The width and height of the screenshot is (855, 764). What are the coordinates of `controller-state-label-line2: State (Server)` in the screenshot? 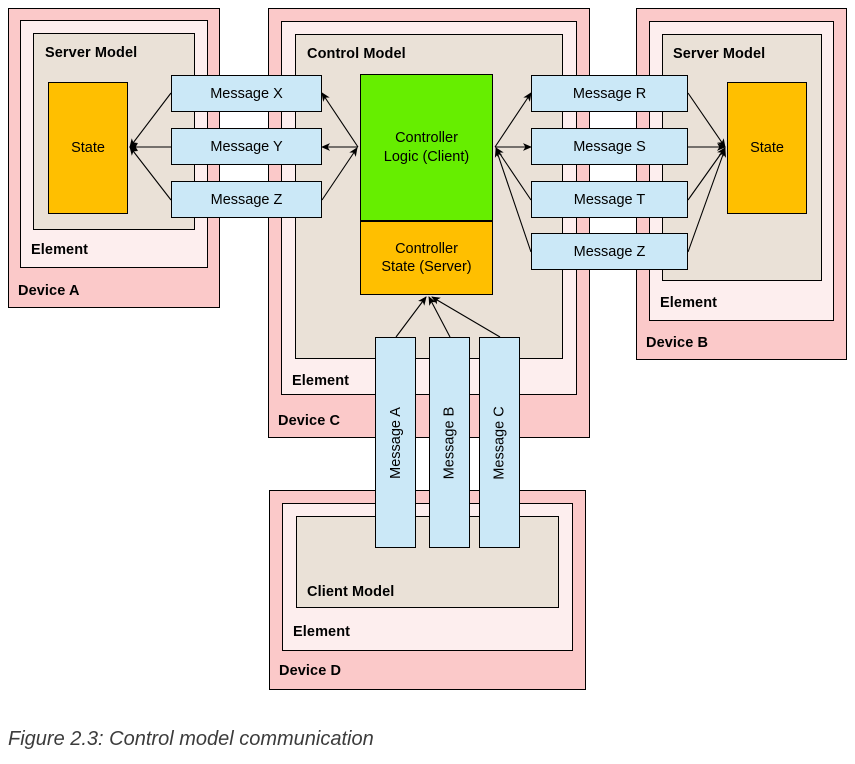 It's located at (426, 267).